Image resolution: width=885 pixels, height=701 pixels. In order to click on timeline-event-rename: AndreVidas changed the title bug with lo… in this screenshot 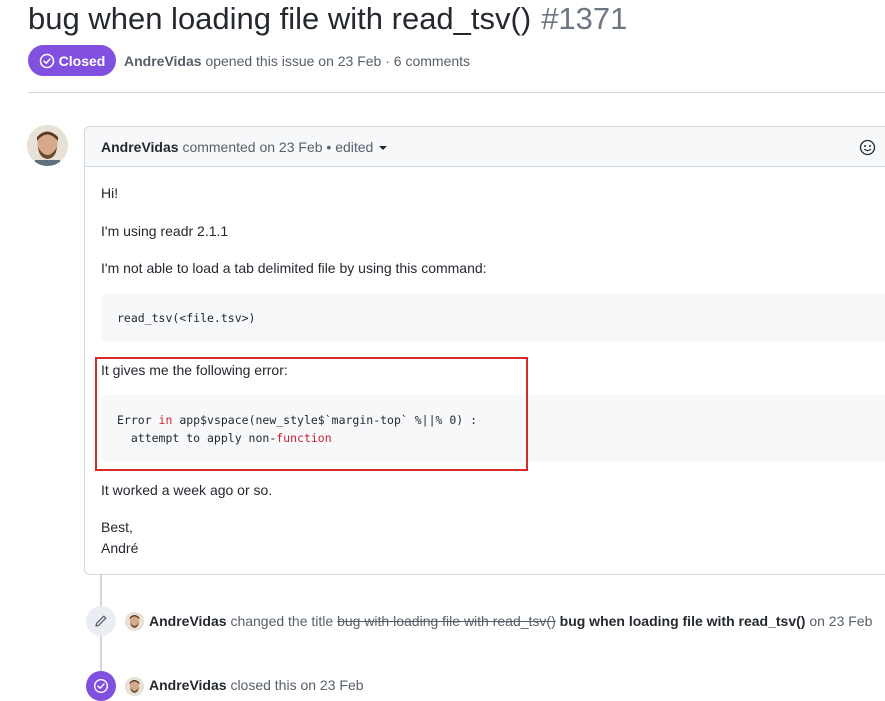, I will do `click(510, 621)`.